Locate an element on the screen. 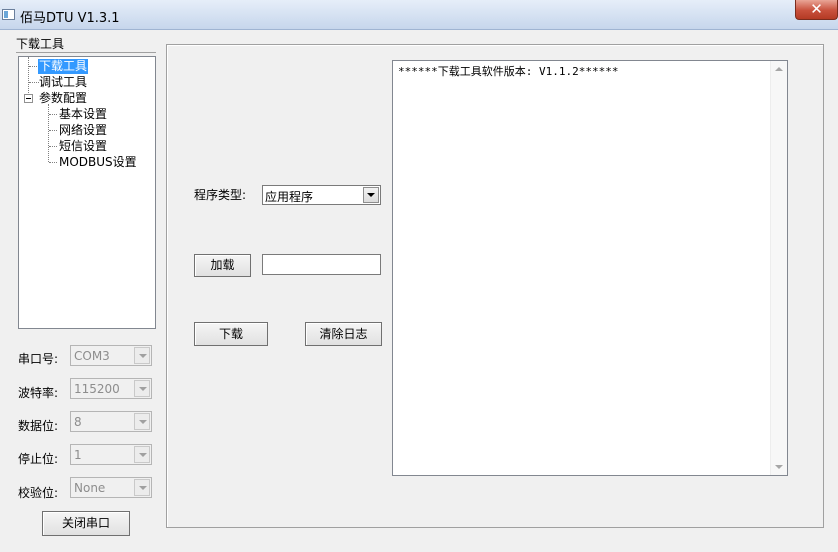 The height and width of the screenshot is (552, 838). stopbits-label: 停止位: is located at coordinates (38, 459).